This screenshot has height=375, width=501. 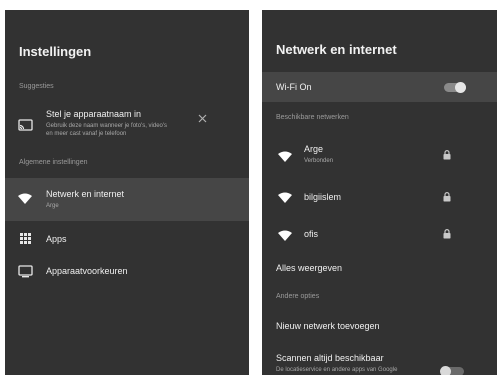 I want to click on network-item: Arge Verbonden, so click(x=379, y=156).